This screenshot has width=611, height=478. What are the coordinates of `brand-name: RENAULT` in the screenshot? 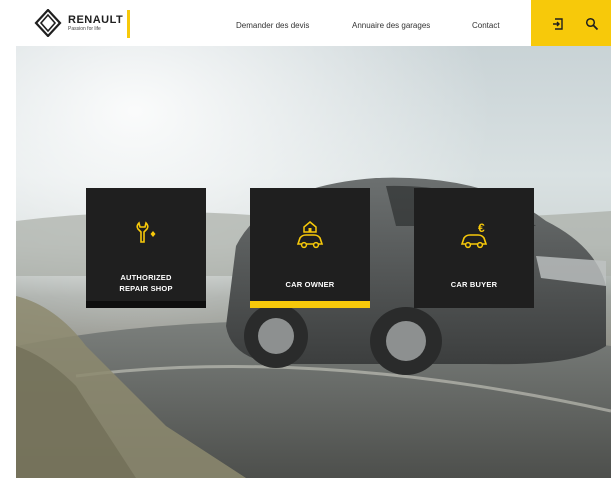 It's located at (96, 19).